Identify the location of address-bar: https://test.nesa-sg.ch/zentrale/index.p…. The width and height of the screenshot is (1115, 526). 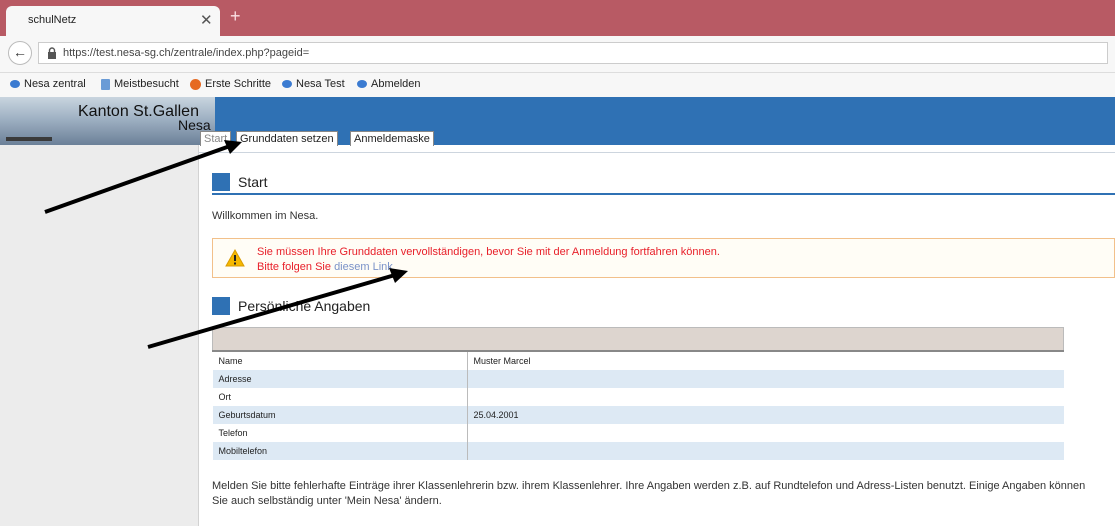
(573, 53).